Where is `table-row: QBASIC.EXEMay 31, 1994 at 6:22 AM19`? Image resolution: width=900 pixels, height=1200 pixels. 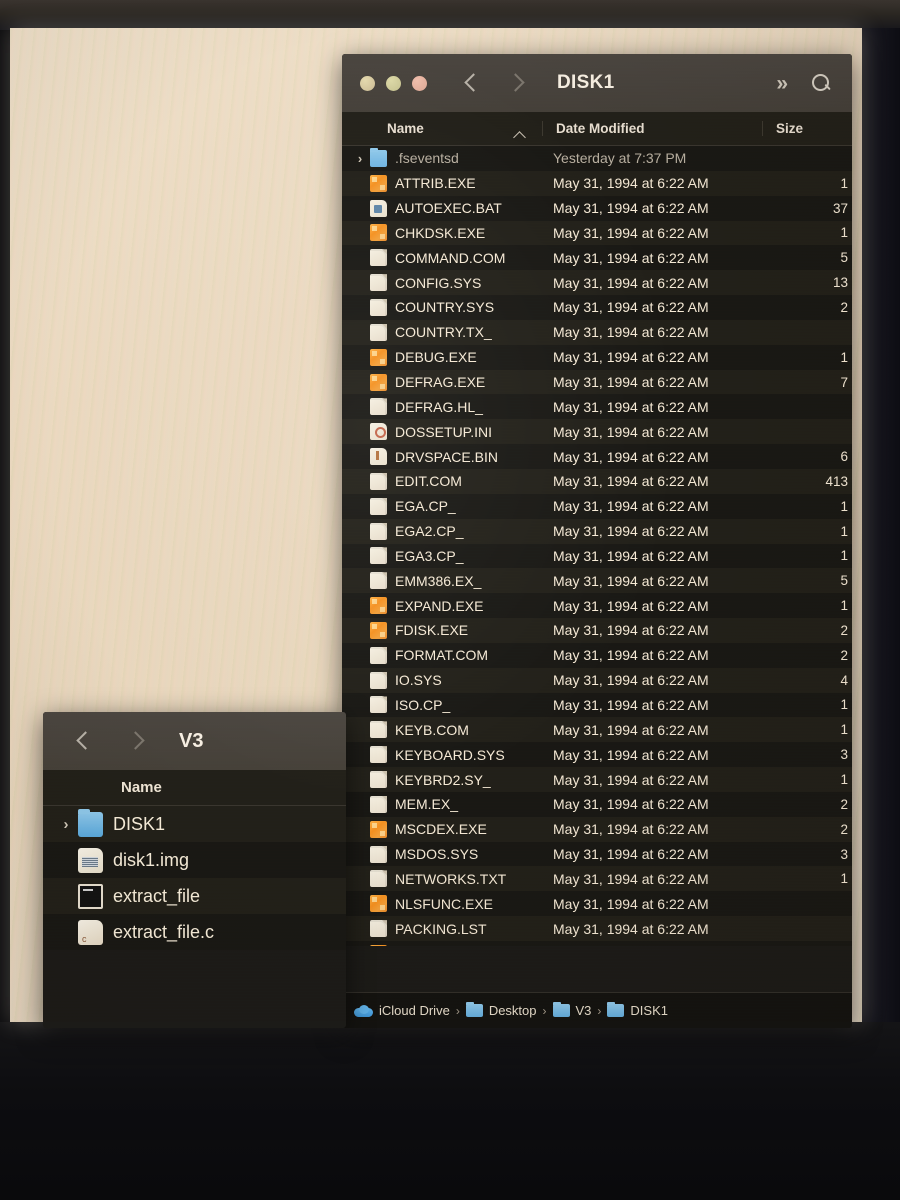
table-row: QBASIC.EXEMay 31, 1994 at 6:22 AM19 is located at coordinates (597, 943).